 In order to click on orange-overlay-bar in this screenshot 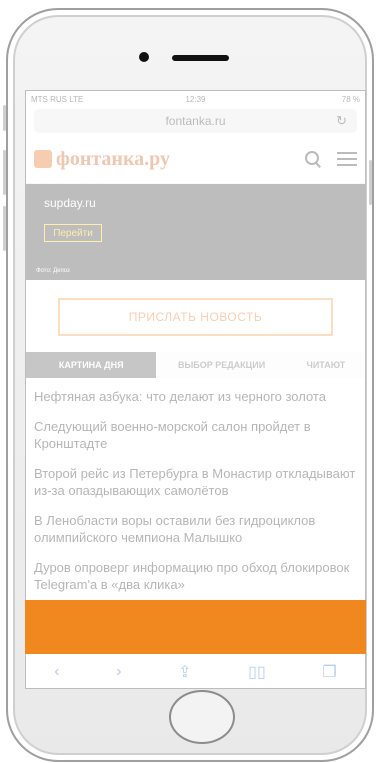, I will do `click(195, 627)`.